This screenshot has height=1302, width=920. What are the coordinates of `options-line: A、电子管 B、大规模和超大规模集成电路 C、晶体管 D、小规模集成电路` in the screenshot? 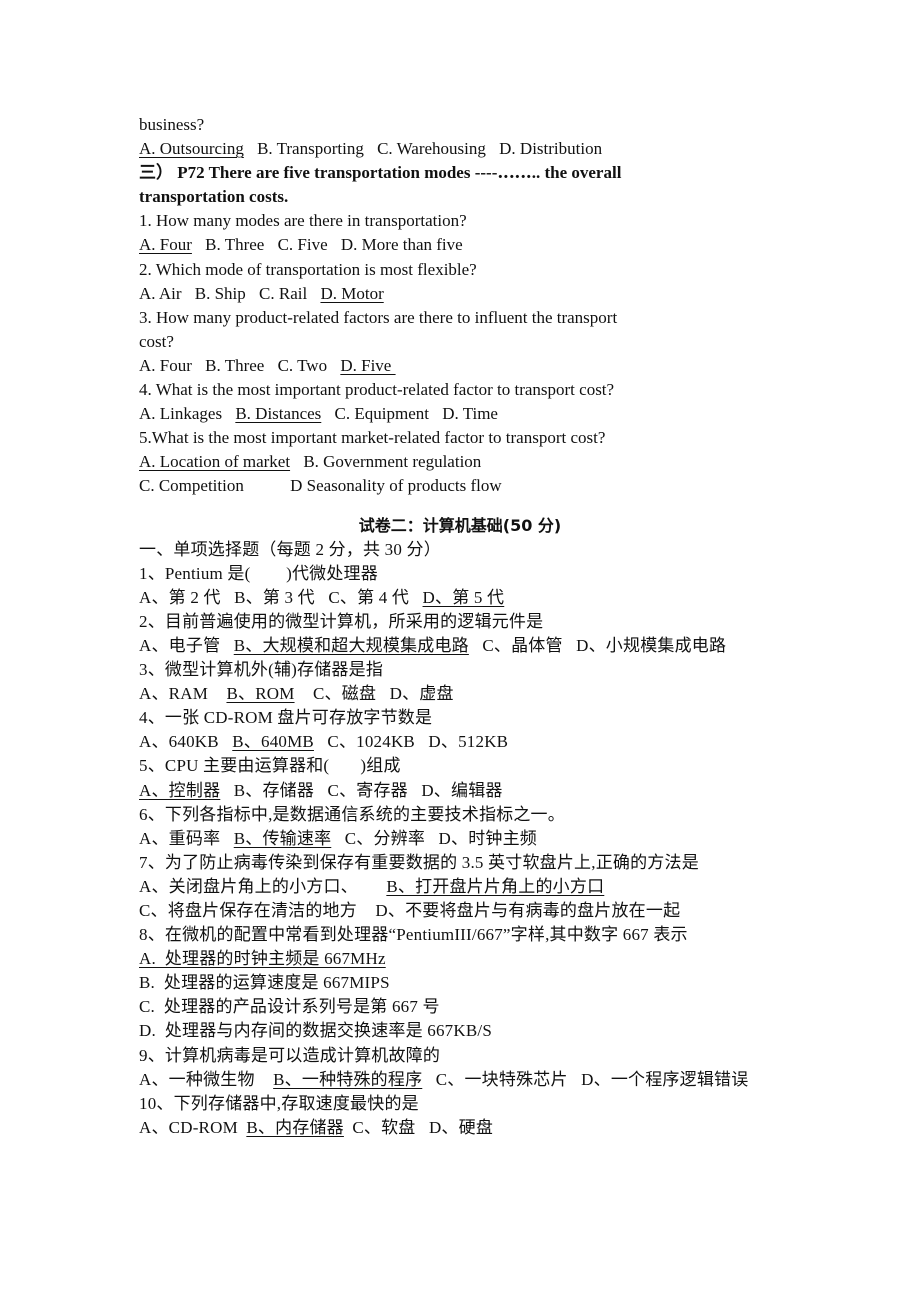 It's located at (464, 646).